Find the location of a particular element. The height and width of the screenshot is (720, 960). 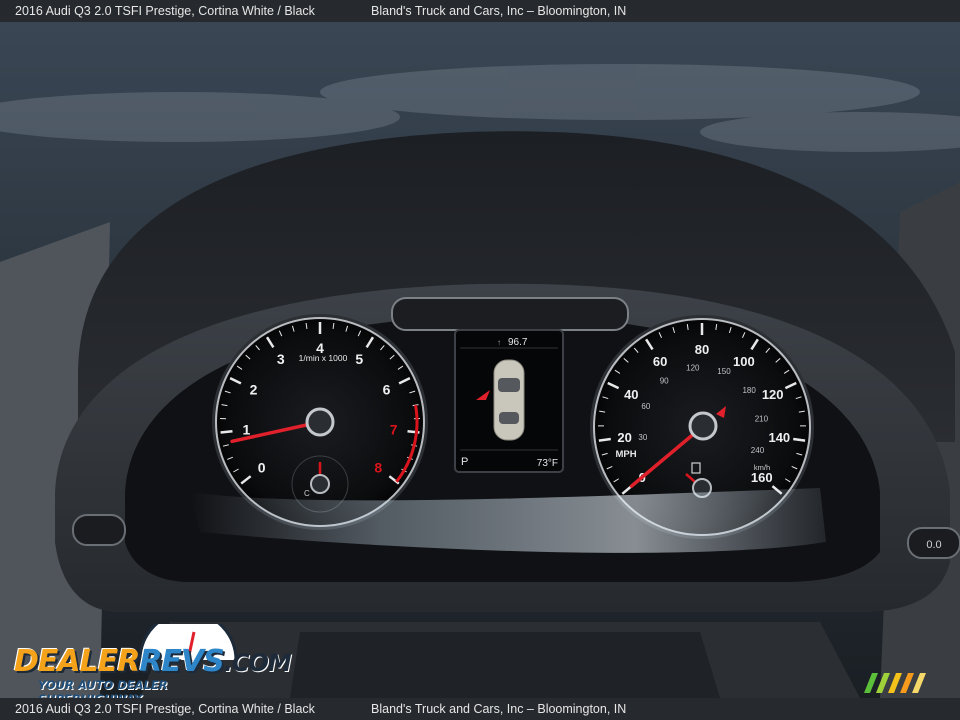

reset-button-label: 0.0 is located at coordinates (933, 545).